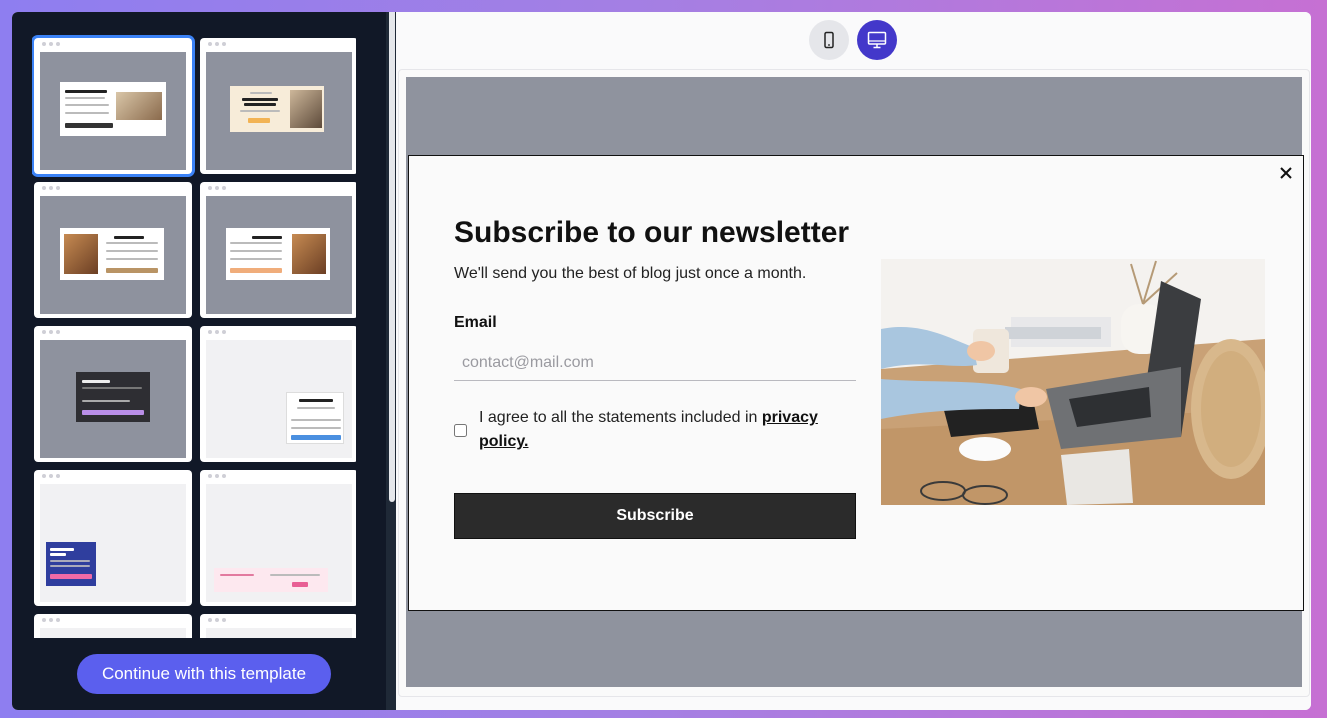  I want to click on template-thumb-mailing-list-rtl, so click(278, 250).